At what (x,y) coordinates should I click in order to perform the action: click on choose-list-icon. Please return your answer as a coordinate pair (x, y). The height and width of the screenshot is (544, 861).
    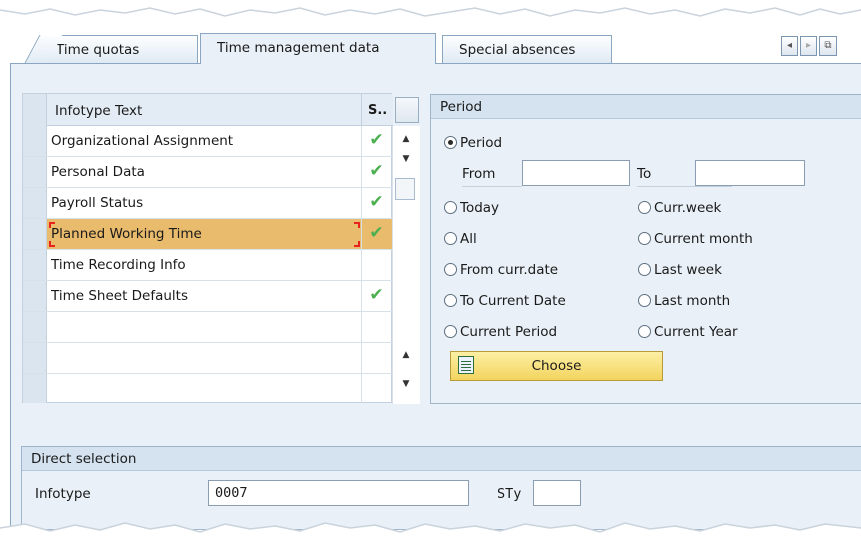
    Looking at the image, I should click on (466, 365).